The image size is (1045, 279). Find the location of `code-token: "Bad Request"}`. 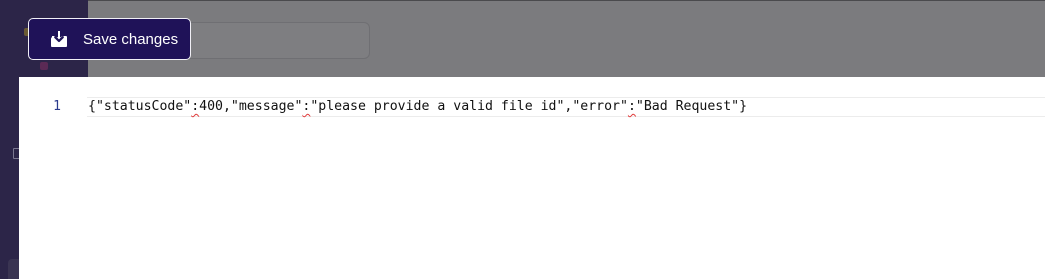

code-token: "Bad Request"} is located at coordinates (691, 106).